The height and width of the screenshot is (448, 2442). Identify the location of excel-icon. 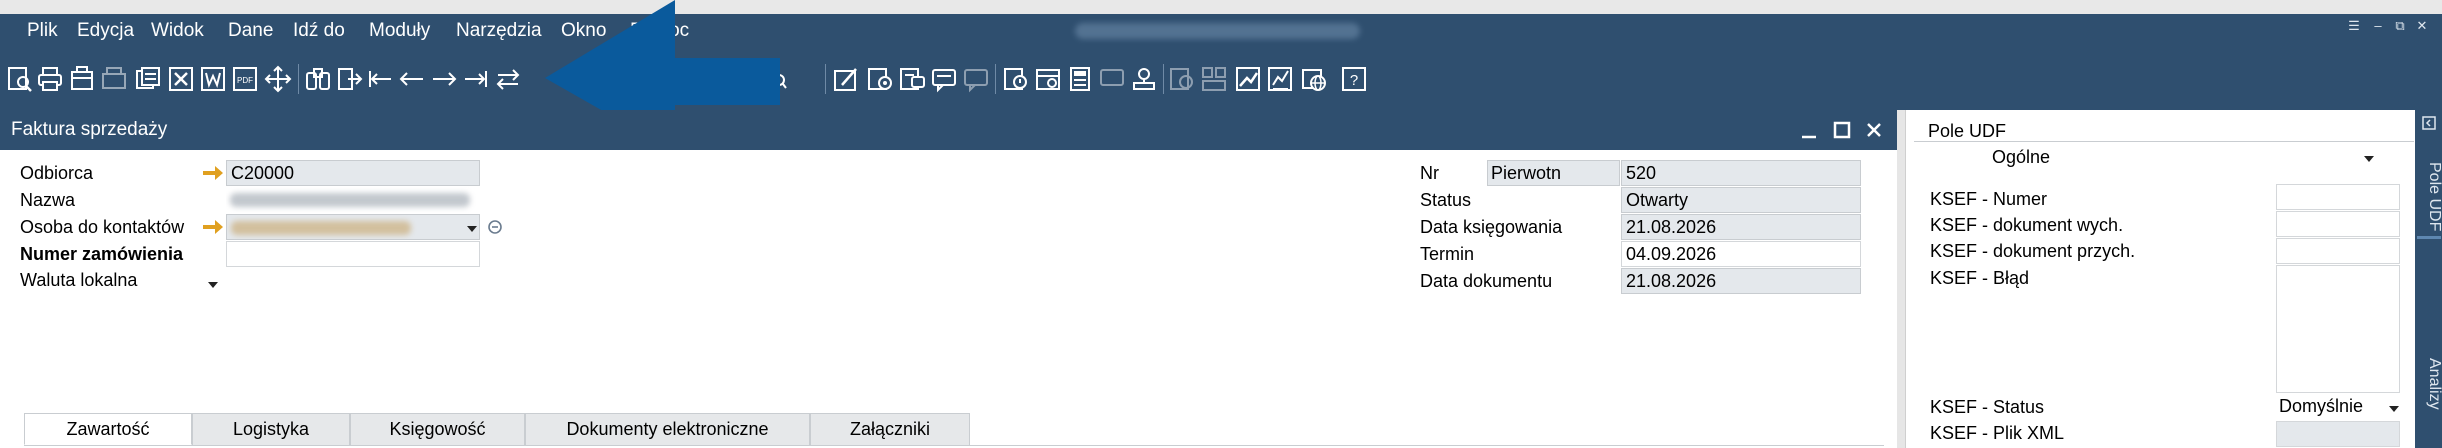
(181, 79).